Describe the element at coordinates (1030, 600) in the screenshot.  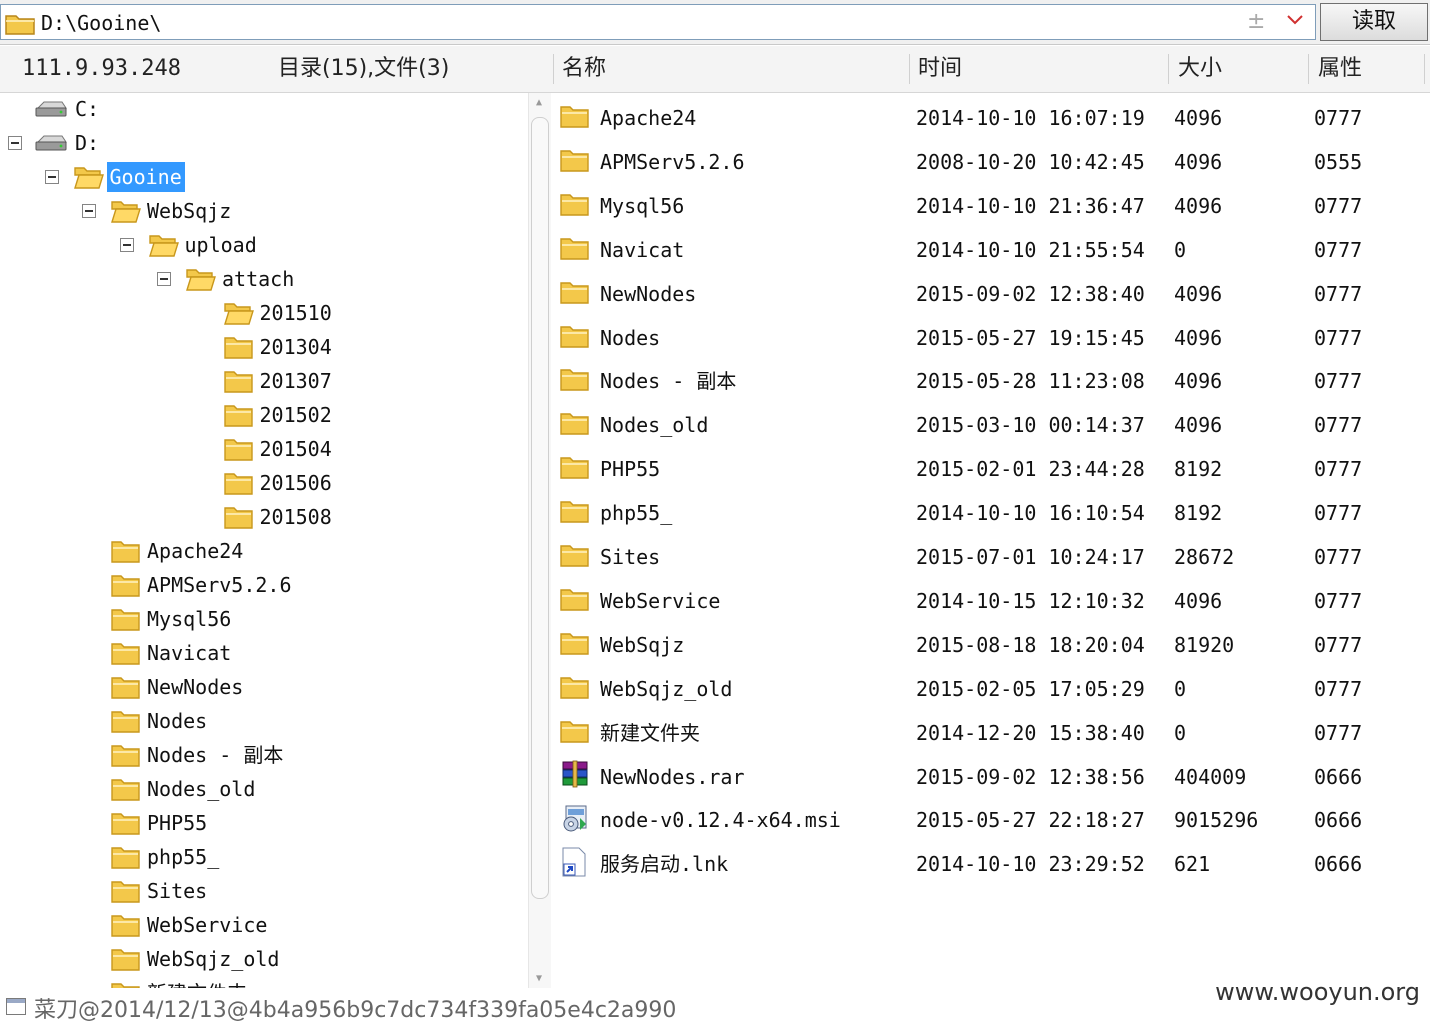
I see `file-time: 2014-10-15 12:10:32` at that location.